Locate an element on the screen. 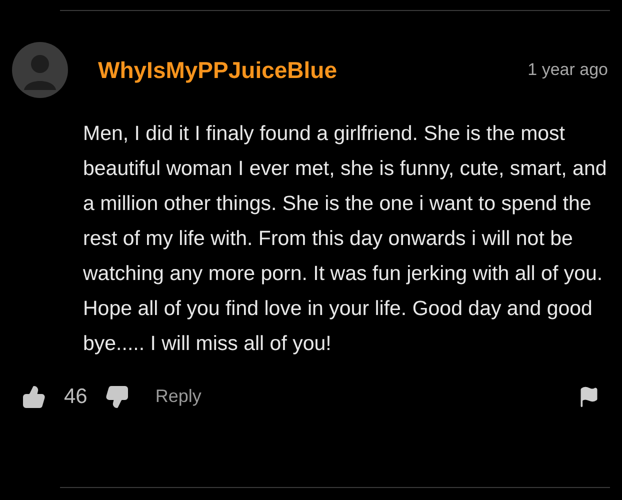  username: WhyIsMyPPJuiceBlue is located at coordinates (218, 70).